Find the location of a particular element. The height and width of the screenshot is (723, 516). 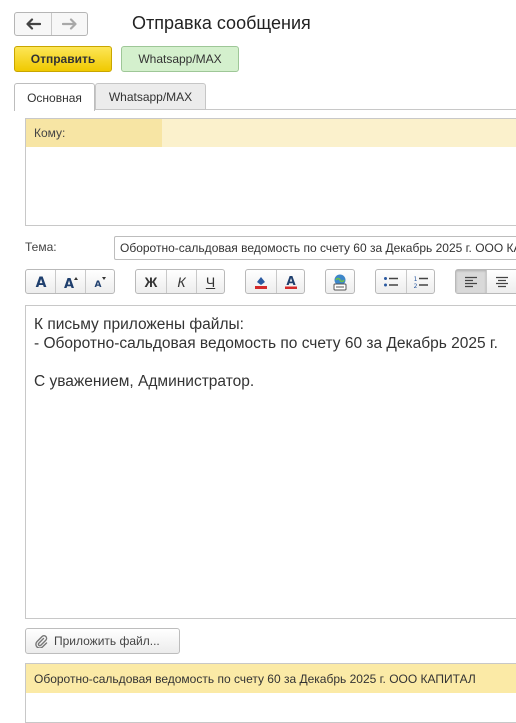

bulleted-list-button is located at coordinates (391, 281).